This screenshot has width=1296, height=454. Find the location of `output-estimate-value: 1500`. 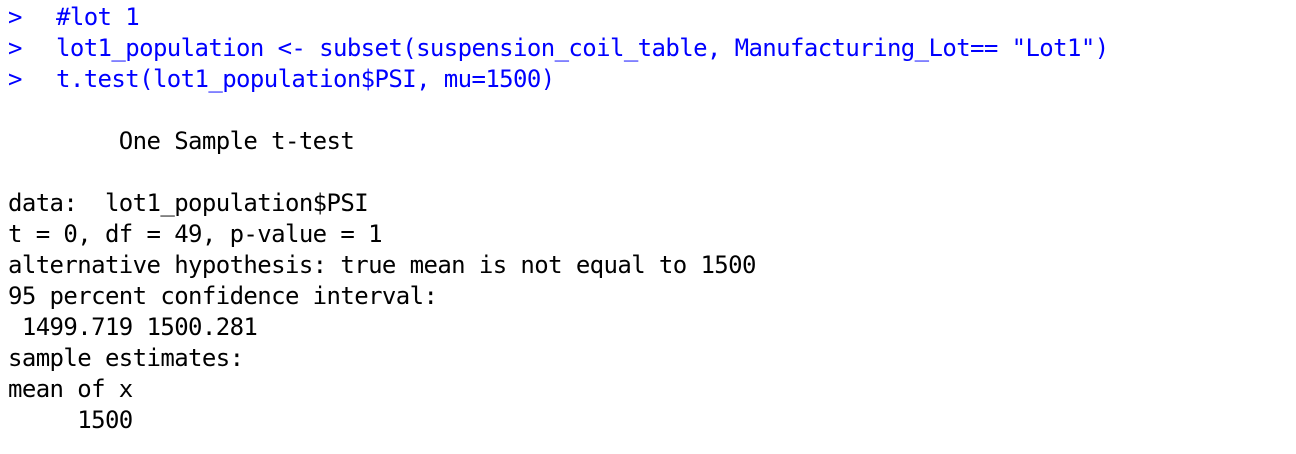

output-estimate-value: 1500 is located at coordinates (70, 420).